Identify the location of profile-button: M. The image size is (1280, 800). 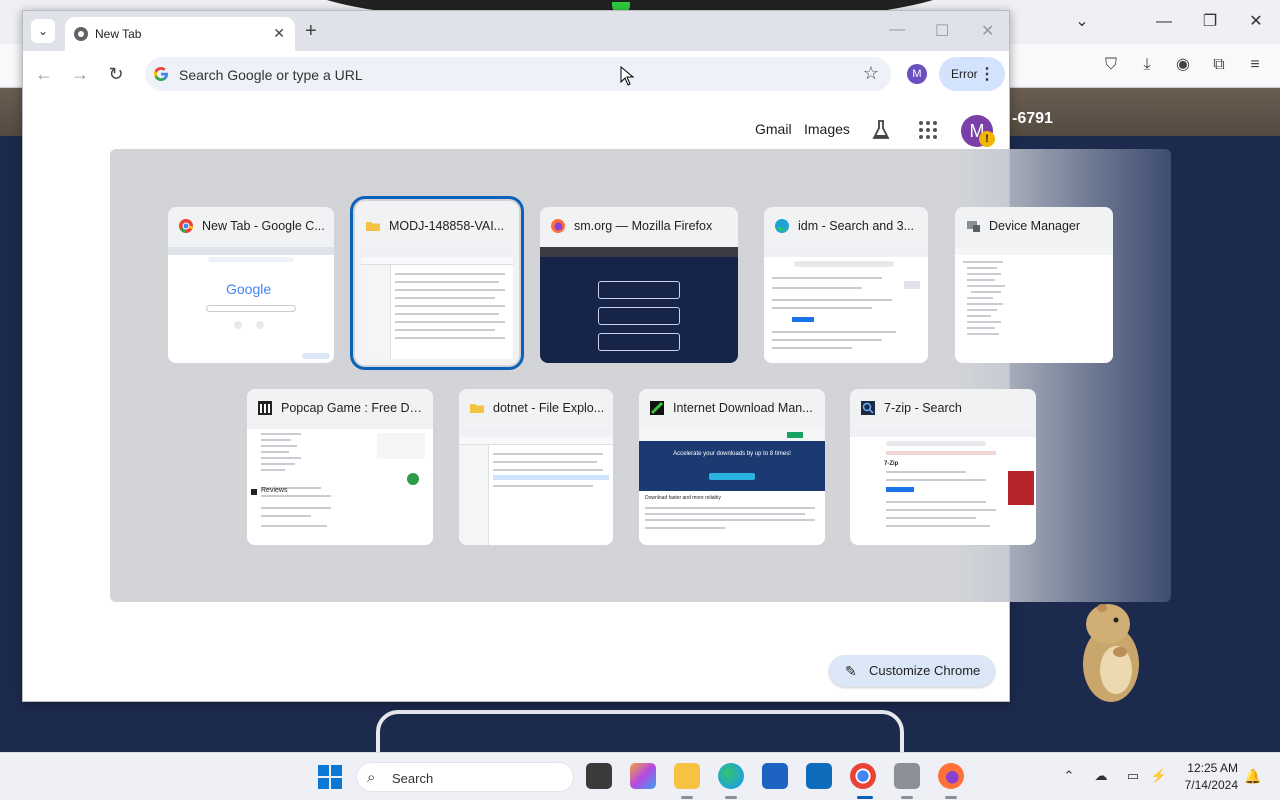
(917, 74).